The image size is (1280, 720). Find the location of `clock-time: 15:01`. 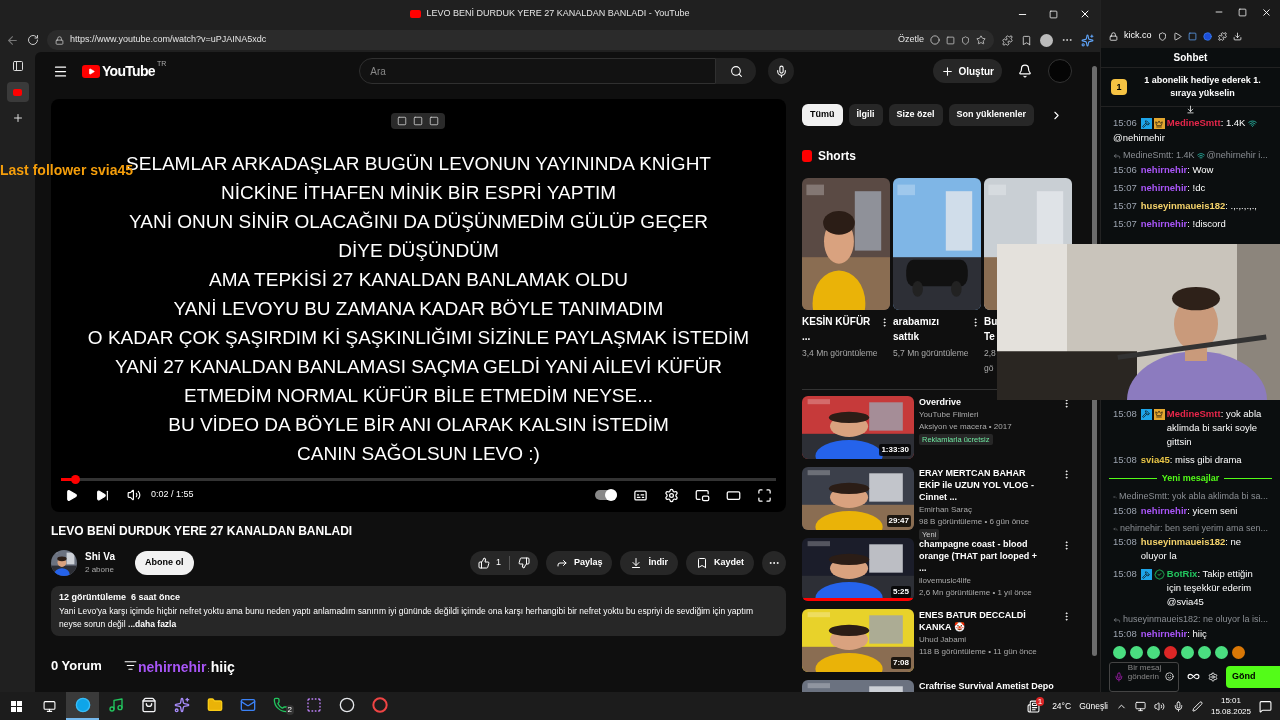

clock-time: 15:01 is located at coordinates (1230, 700).